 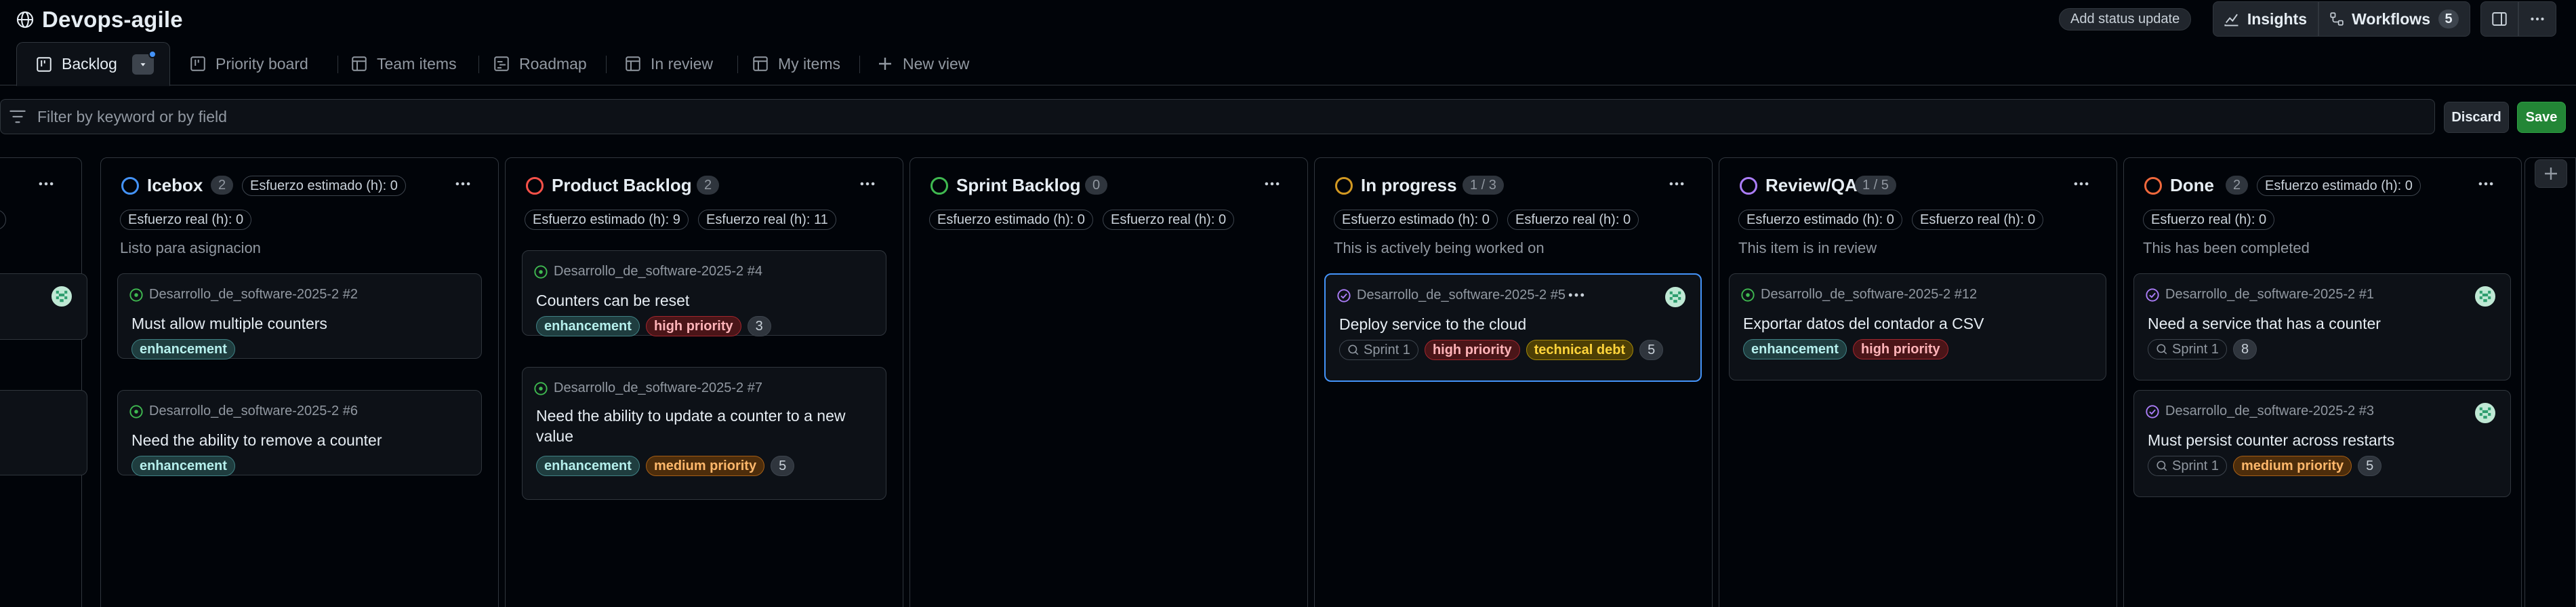 I want to click on card-title: Must allow multiple counters, so click(x=229, y=323).